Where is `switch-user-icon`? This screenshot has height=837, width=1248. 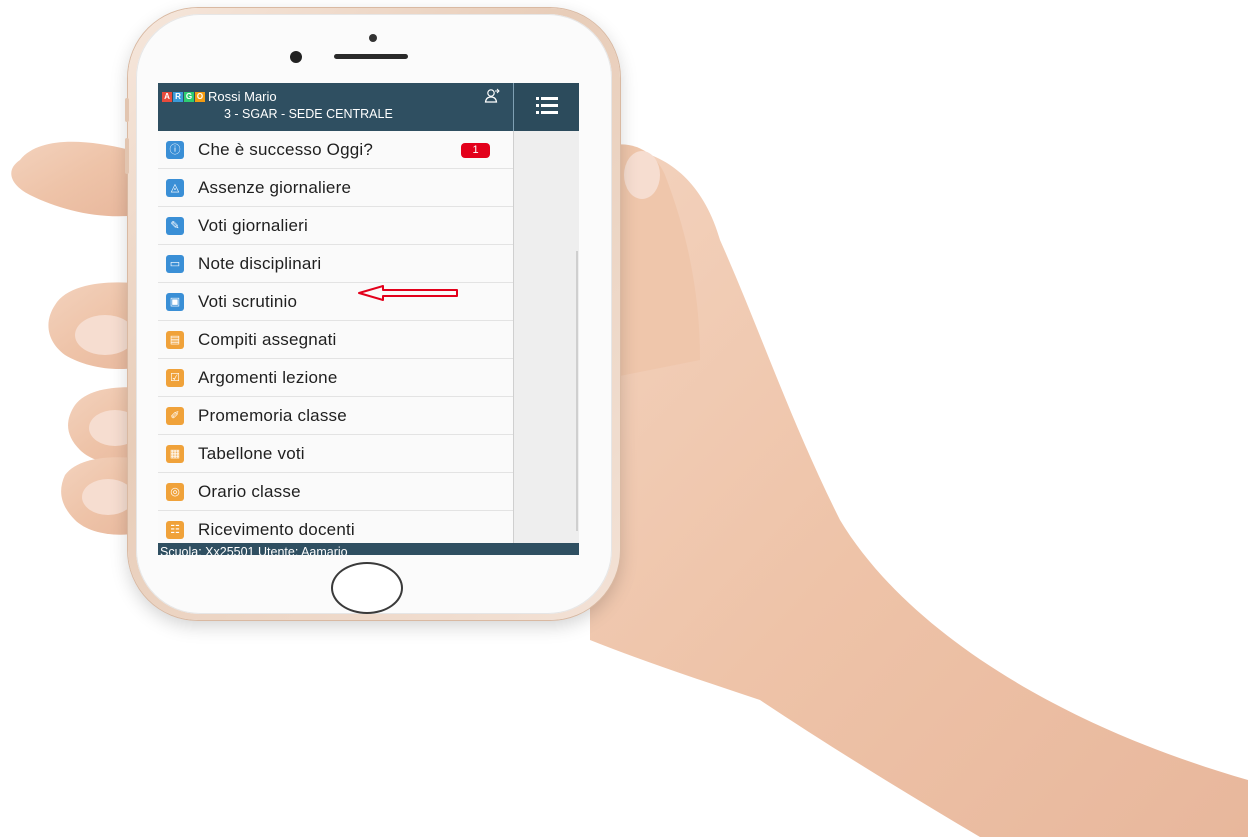
switch-user-icon is located at coordinates (492, 96).